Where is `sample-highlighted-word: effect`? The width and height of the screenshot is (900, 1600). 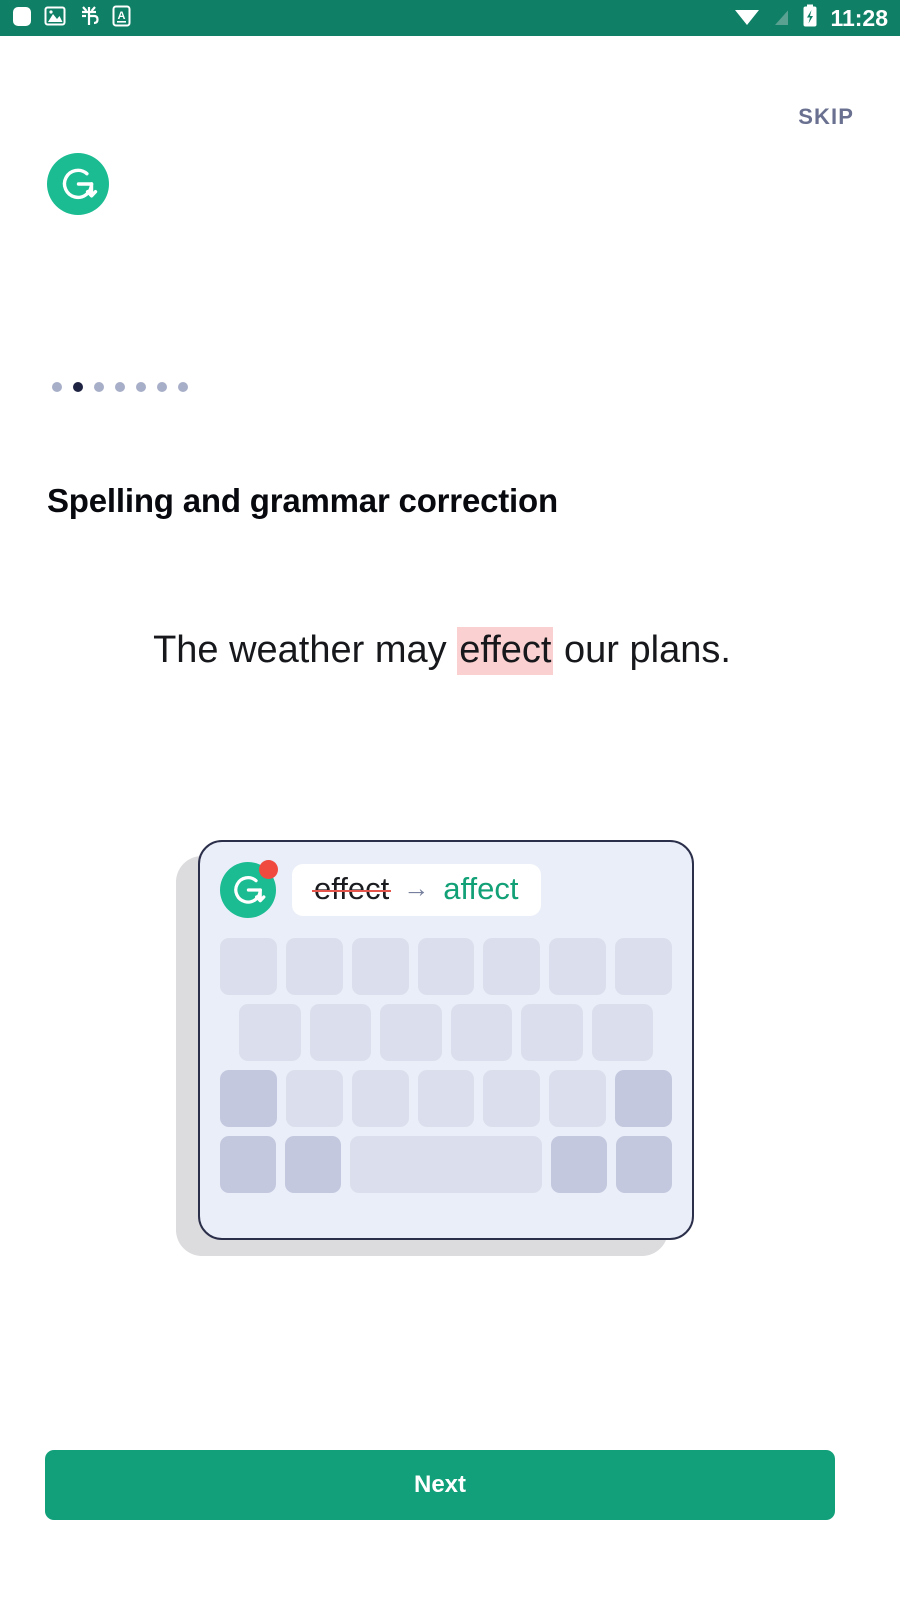 sample-highlighted-word: effect is located at coordinates (505, 651).